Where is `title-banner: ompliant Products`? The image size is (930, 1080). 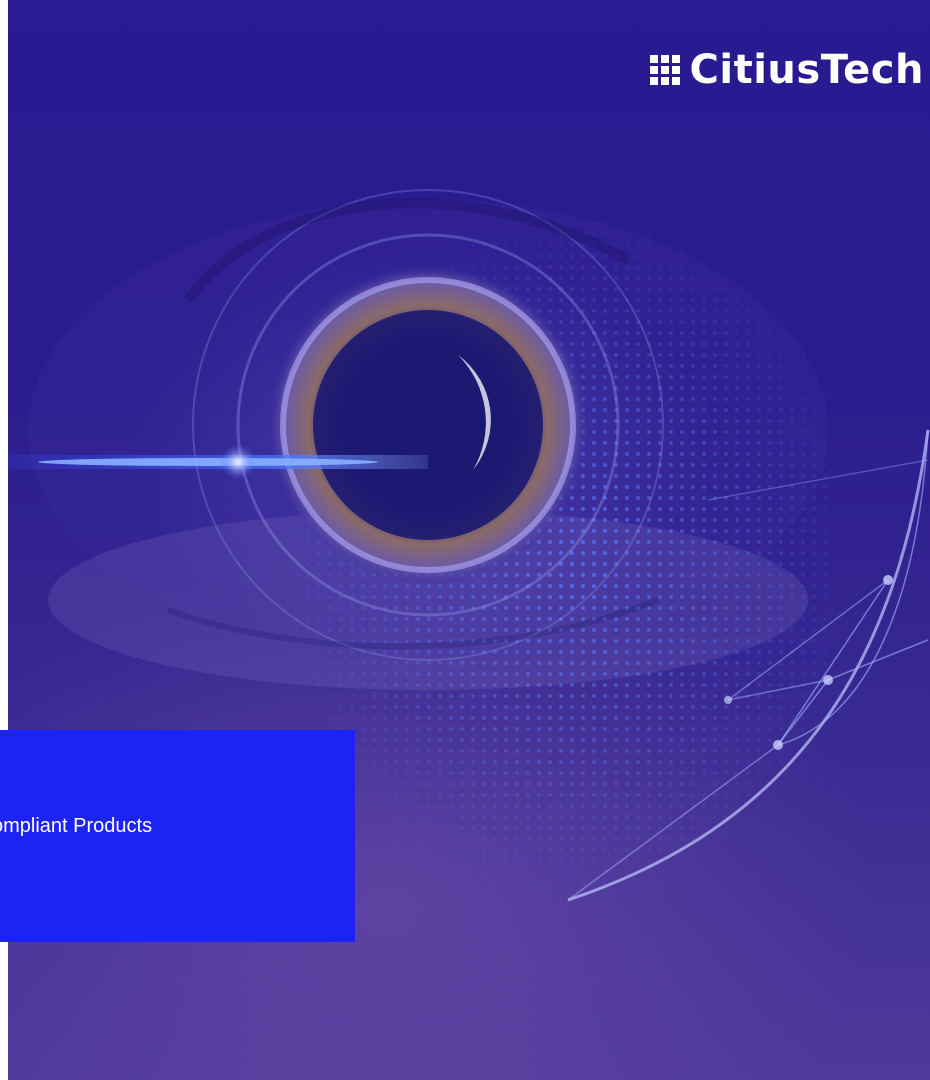 title-banner: ompliant Products is located at coordinates (177, 836).